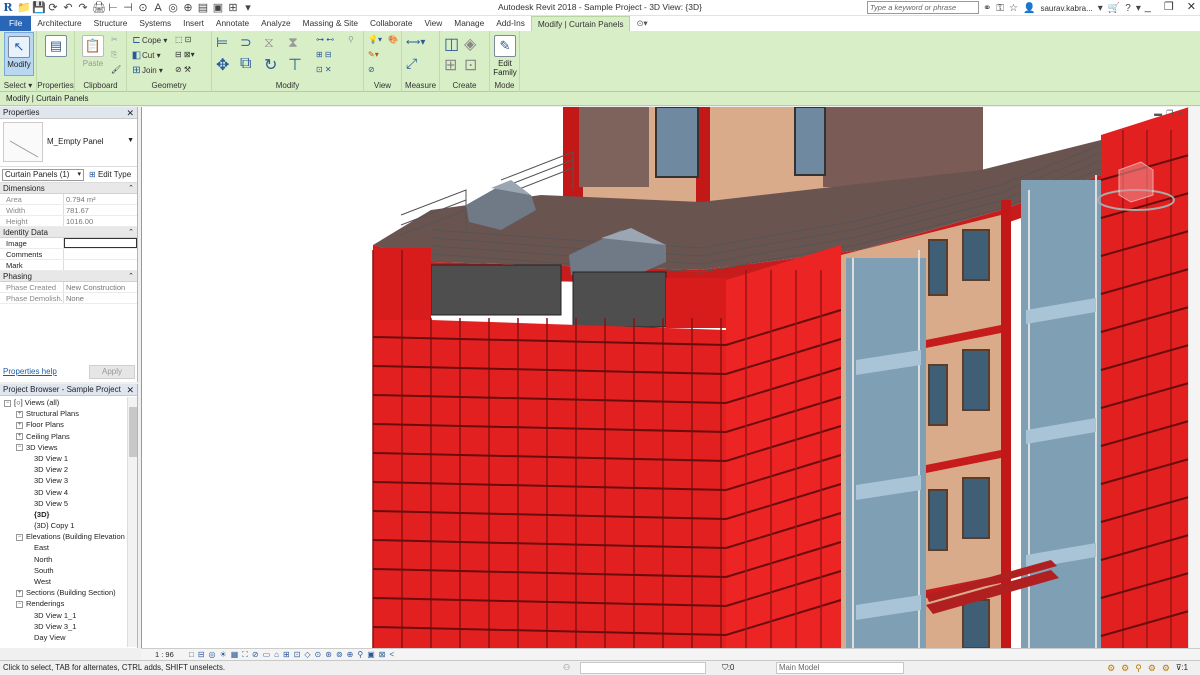 Image resolution: width=1200 pixels, height=675 pixels. What do you see at coordinates (16, 23) in the screenshot?
I see `tab-file: File` at bounding box center [16, 23].